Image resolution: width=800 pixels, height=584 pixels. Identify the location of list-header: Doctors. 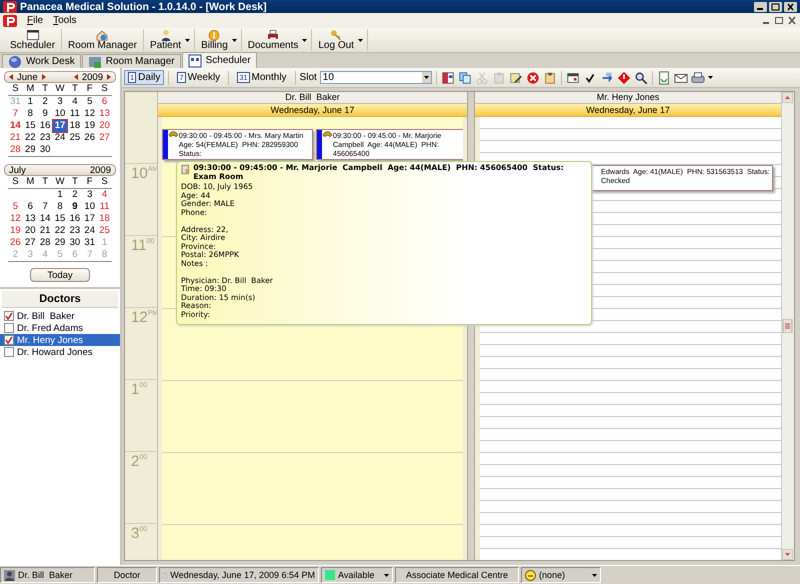
(60, 299).